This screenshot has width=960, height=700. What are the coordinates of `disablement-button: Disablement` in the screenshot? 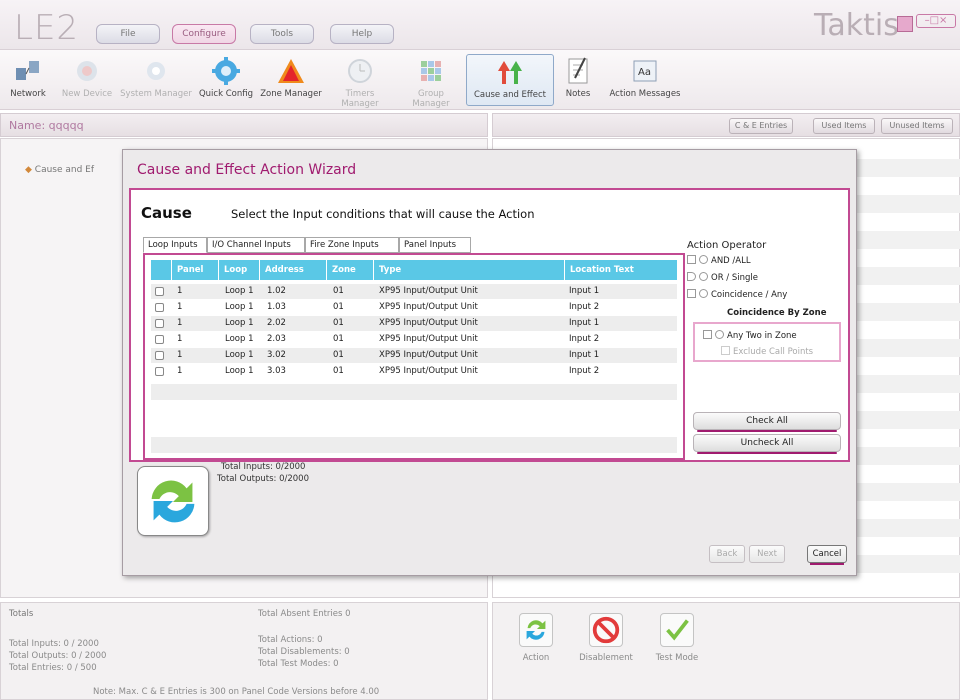 It's located at (606, 638).